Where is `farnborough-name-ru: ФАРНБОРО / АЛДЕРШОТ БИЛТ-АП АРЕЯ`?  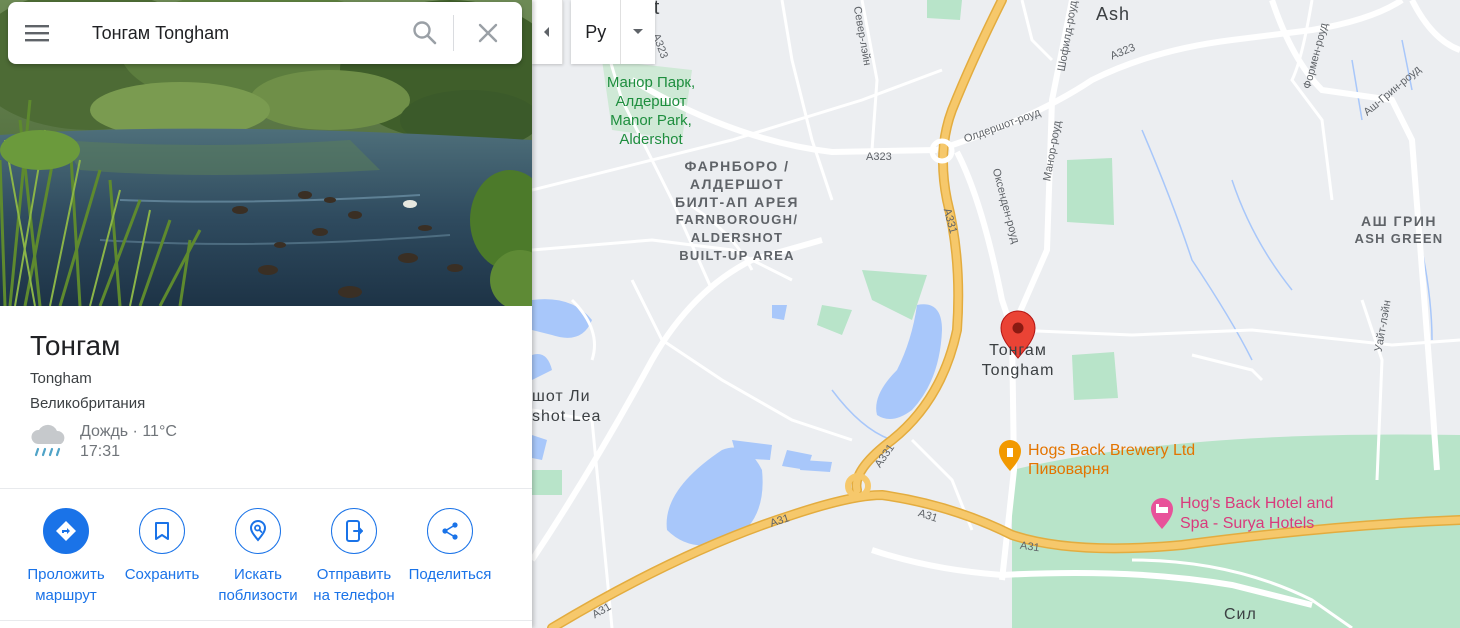 farnborough-name-ru: ФАРНБОРО / АЛДЕРШОТ БИЛТ-АП АРЕЯ is located at coordinates (737, 184).